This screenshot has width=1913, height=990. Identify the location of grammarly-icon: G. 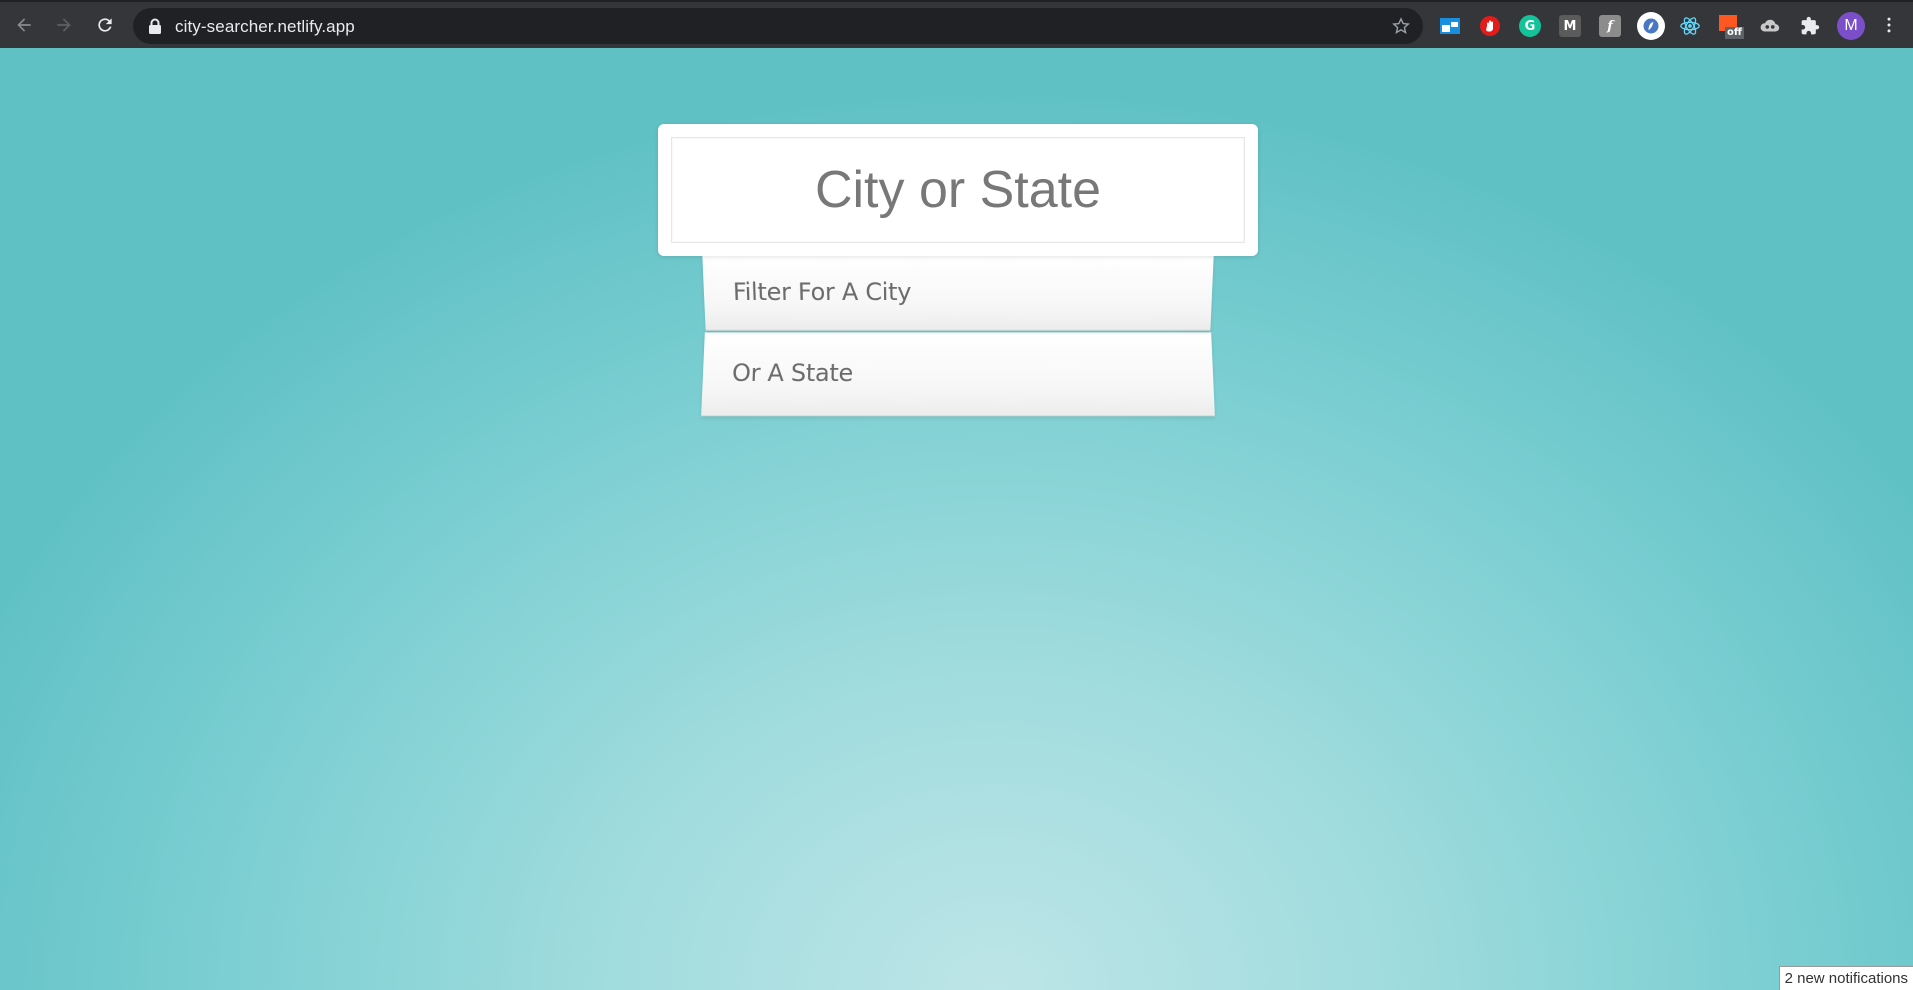
(1530, 26).